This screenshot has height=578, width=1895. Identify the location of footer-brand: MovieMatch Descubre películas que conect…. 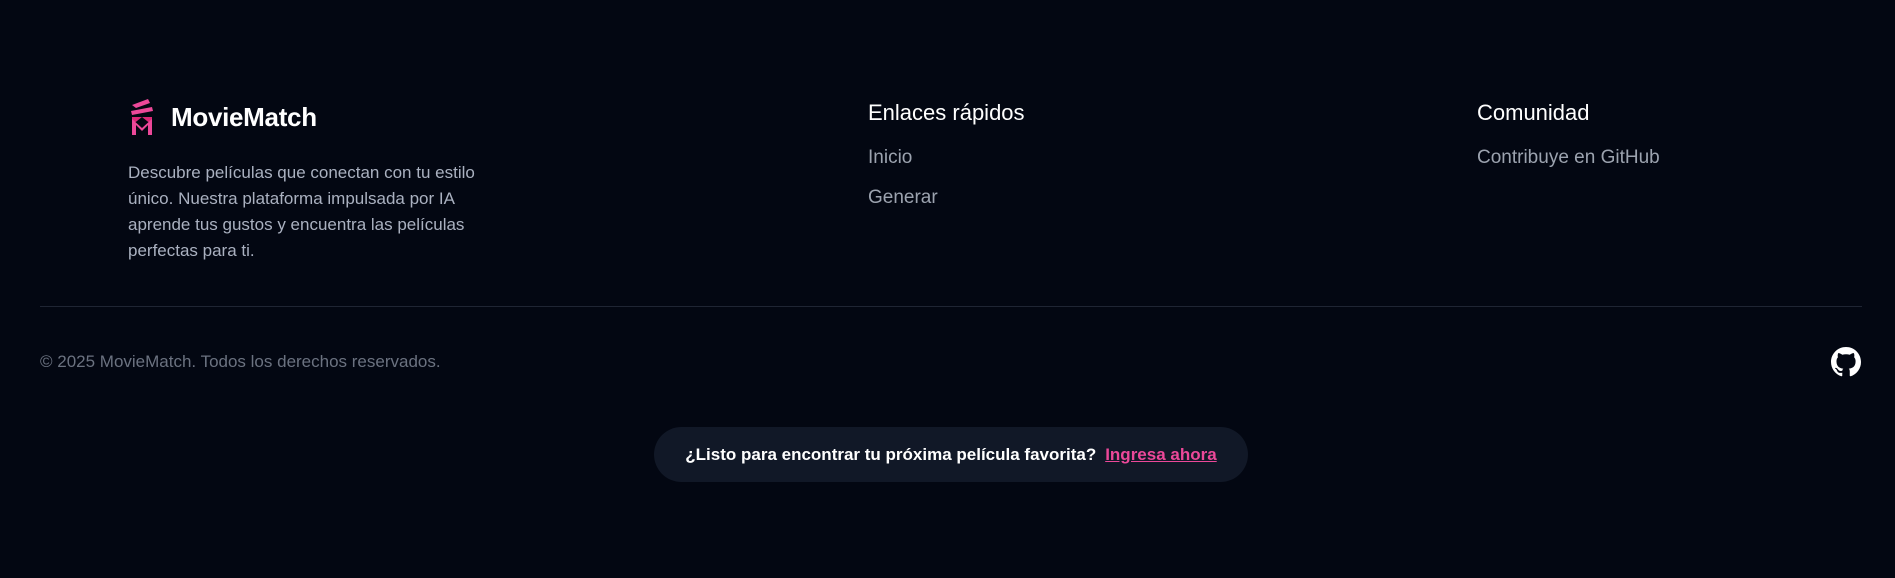
(338, 179).